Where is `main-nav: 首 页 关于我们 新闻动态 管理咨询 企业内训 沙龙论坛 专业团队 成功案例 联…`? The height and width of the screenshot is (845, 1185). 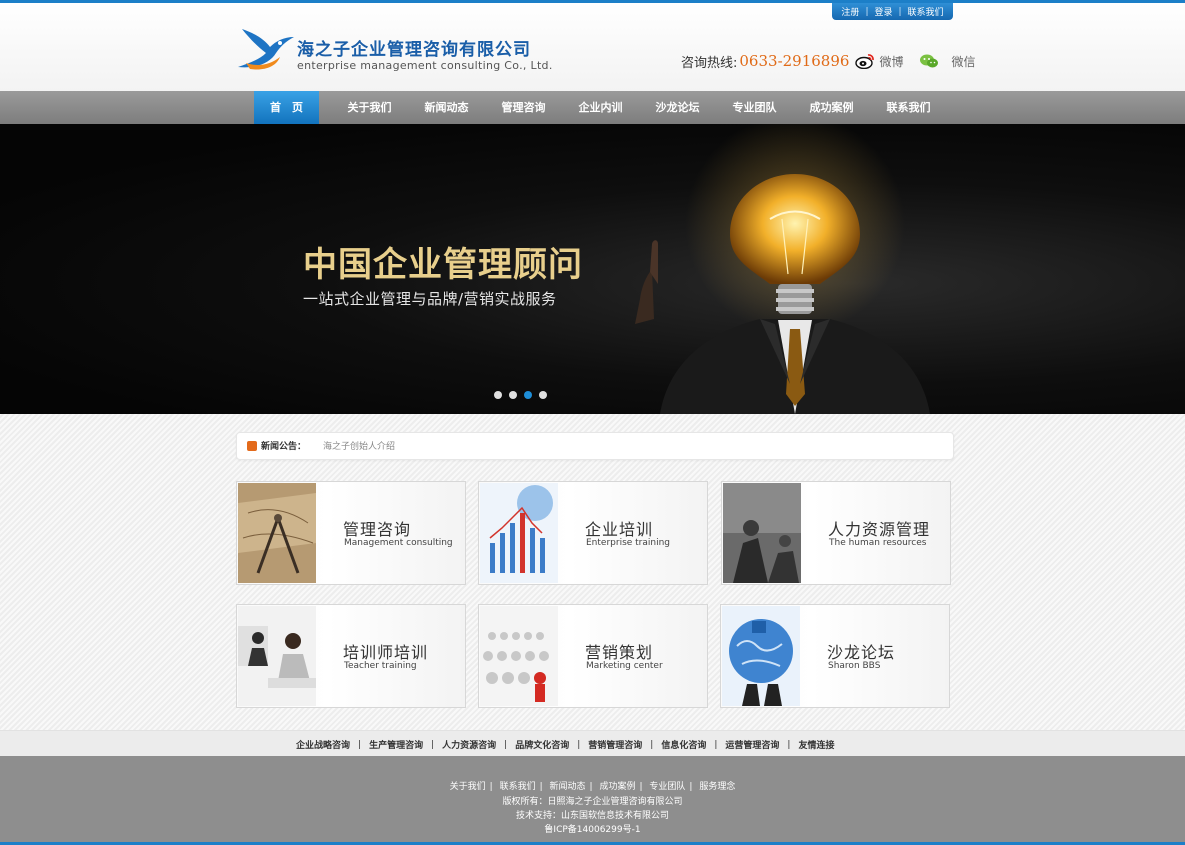 main-nav: 首 页 关于我们 新闻动态 管理咨询 企业内训 沙龙论坛 专业团队 成功案例 联… is located at coordinates (592, 107).